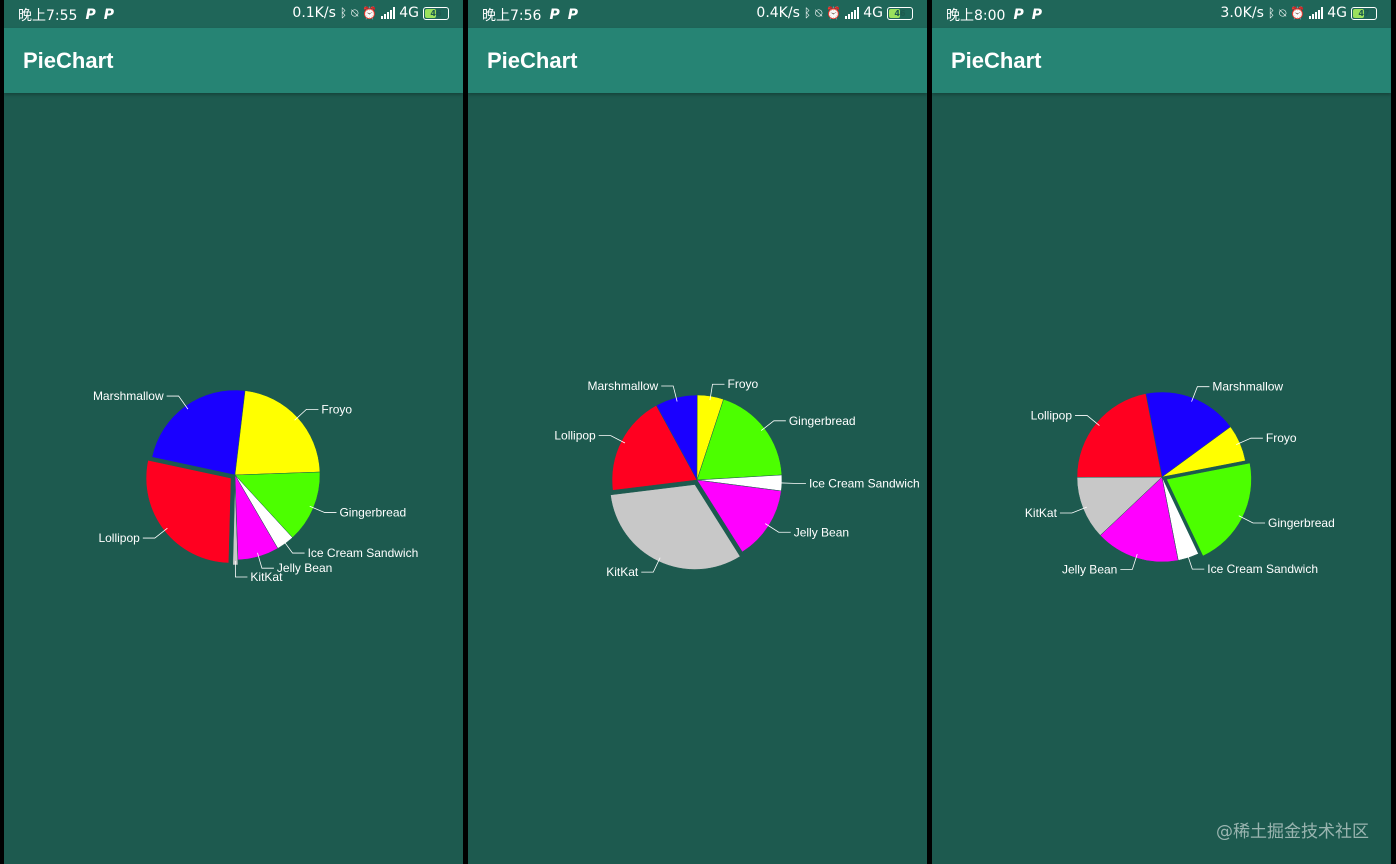  What do you see at coordinates (277, 433) in the screenshot?
I see `pie-slice-froyo` at bounding box center [277, 433].